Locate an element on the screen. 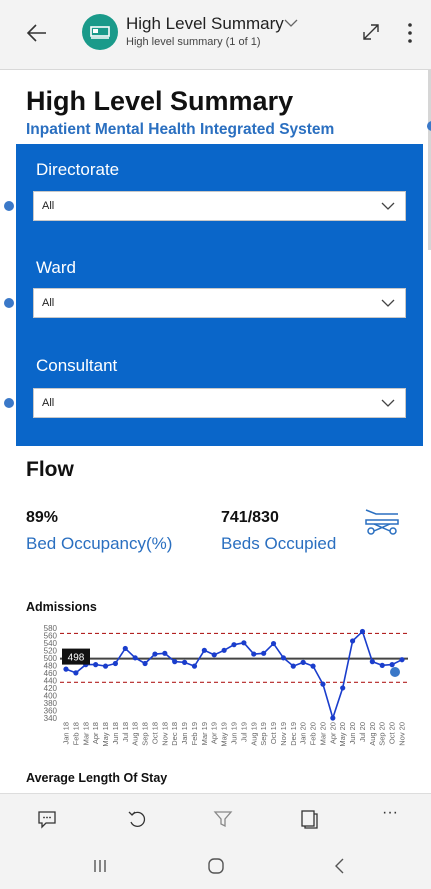  x-tick-label: Jan 18 is located at coordinates (66, 733).